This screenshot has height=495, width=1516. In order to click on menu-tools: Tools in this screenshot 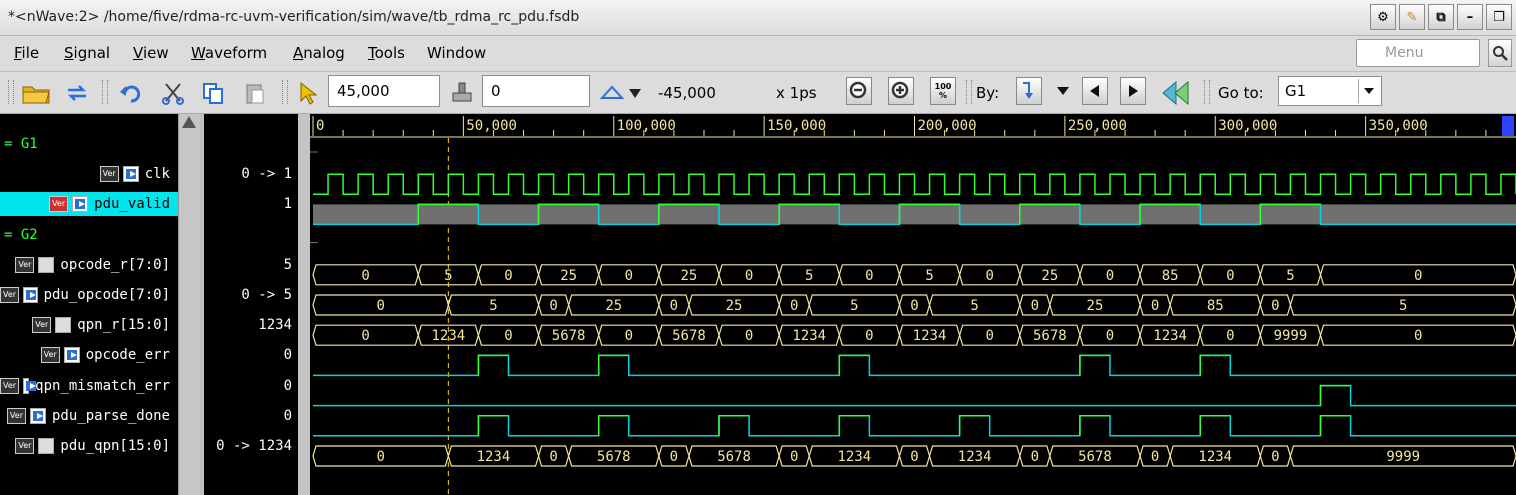, I will do `click(386, 53)`.